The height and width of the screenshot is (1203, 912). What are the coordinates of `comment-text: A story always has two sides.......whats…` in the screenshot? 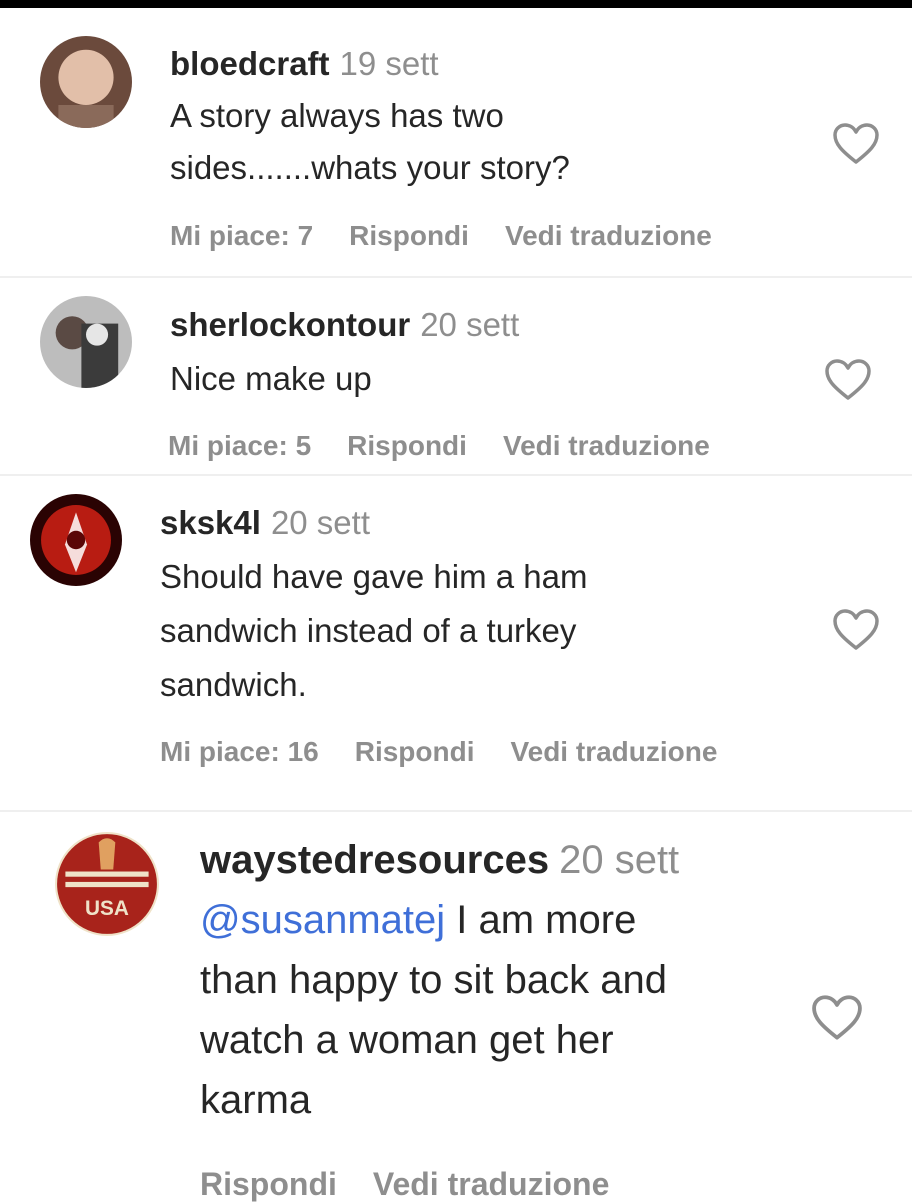 It's located at (370, 141).